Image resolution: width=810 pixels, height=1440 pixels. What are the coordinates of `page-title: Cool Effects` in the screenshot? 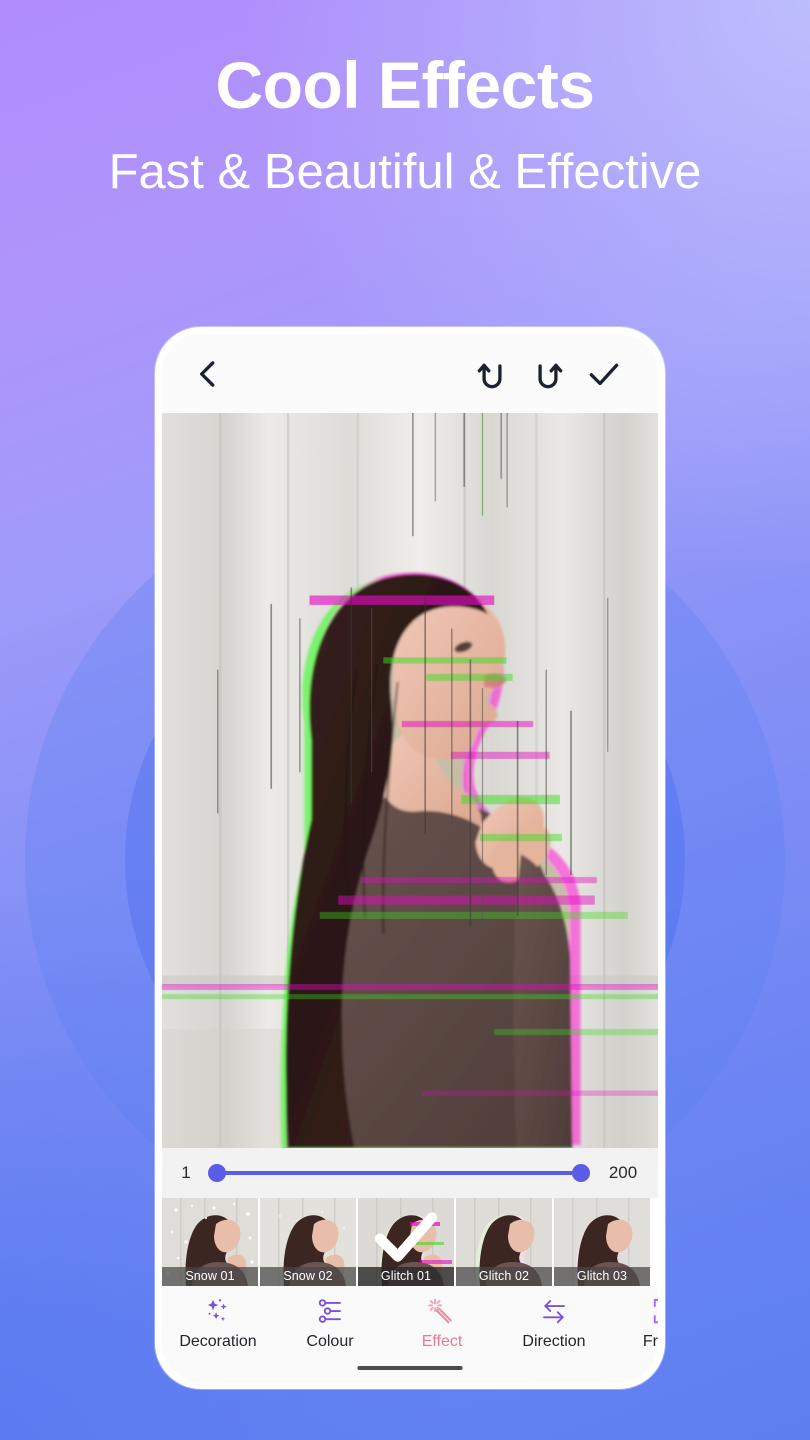 It's located at (405, 85).